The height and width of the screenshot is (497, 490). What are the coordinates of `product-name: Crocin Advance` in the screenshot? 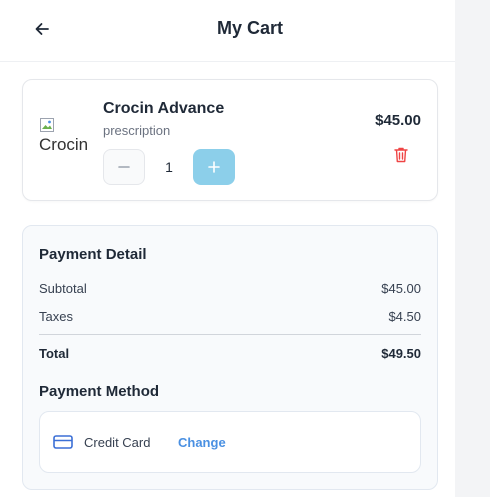 It's located at (164, 108).